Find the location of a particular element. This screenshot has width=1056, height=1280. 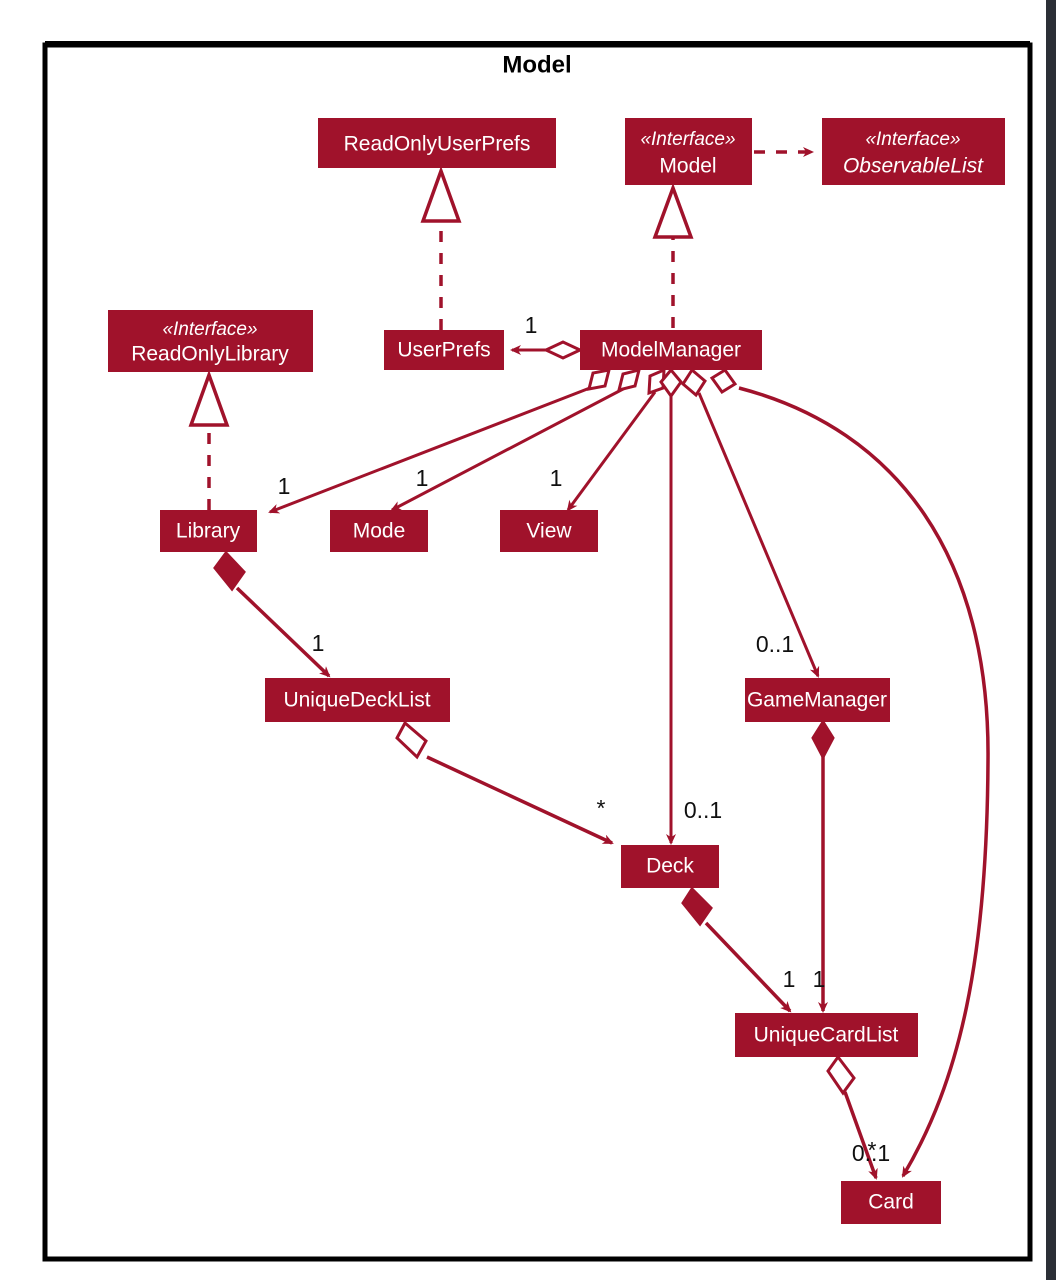

class-name-modelmanager: ModelManager is located at coordinates (671, 350).